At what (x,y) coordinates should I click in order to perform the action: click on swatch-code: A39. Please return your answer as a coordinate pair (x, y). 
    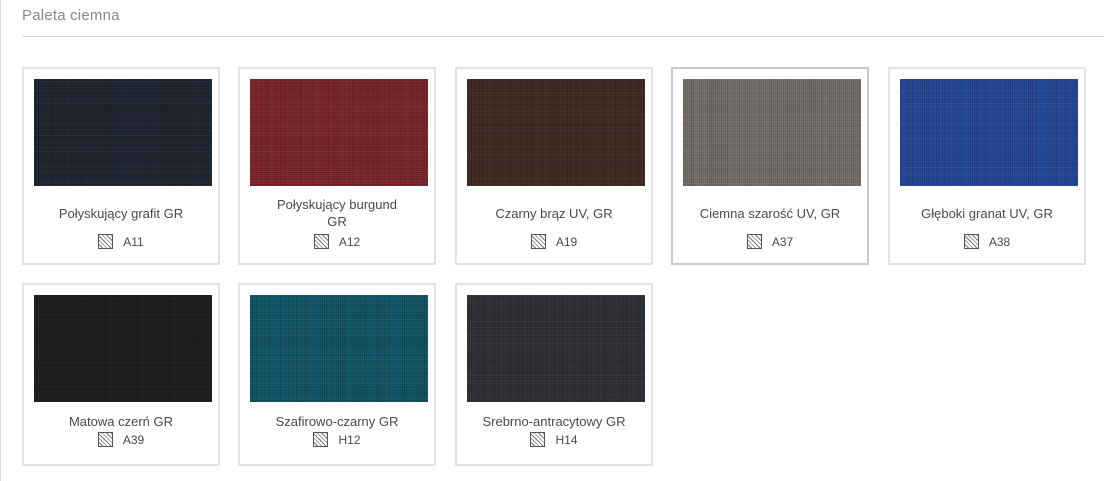
    Looking at the image, I should click on (133, 439).